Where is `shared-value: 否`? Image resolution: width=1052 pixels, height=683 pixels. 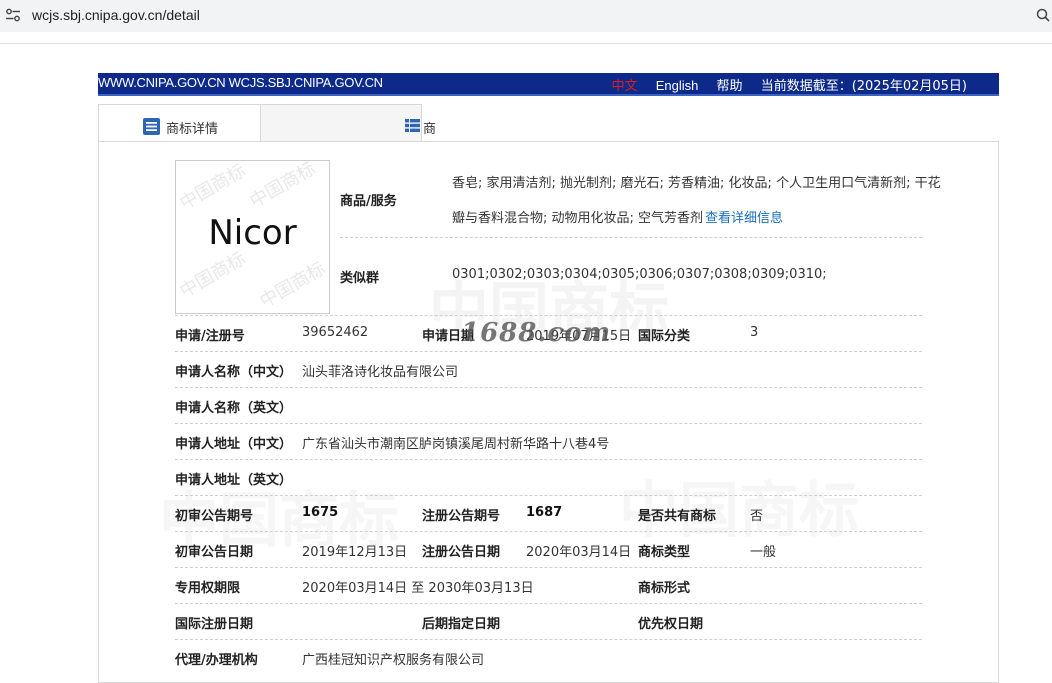 shared-value: 否 is located at coordinates (757, 516).